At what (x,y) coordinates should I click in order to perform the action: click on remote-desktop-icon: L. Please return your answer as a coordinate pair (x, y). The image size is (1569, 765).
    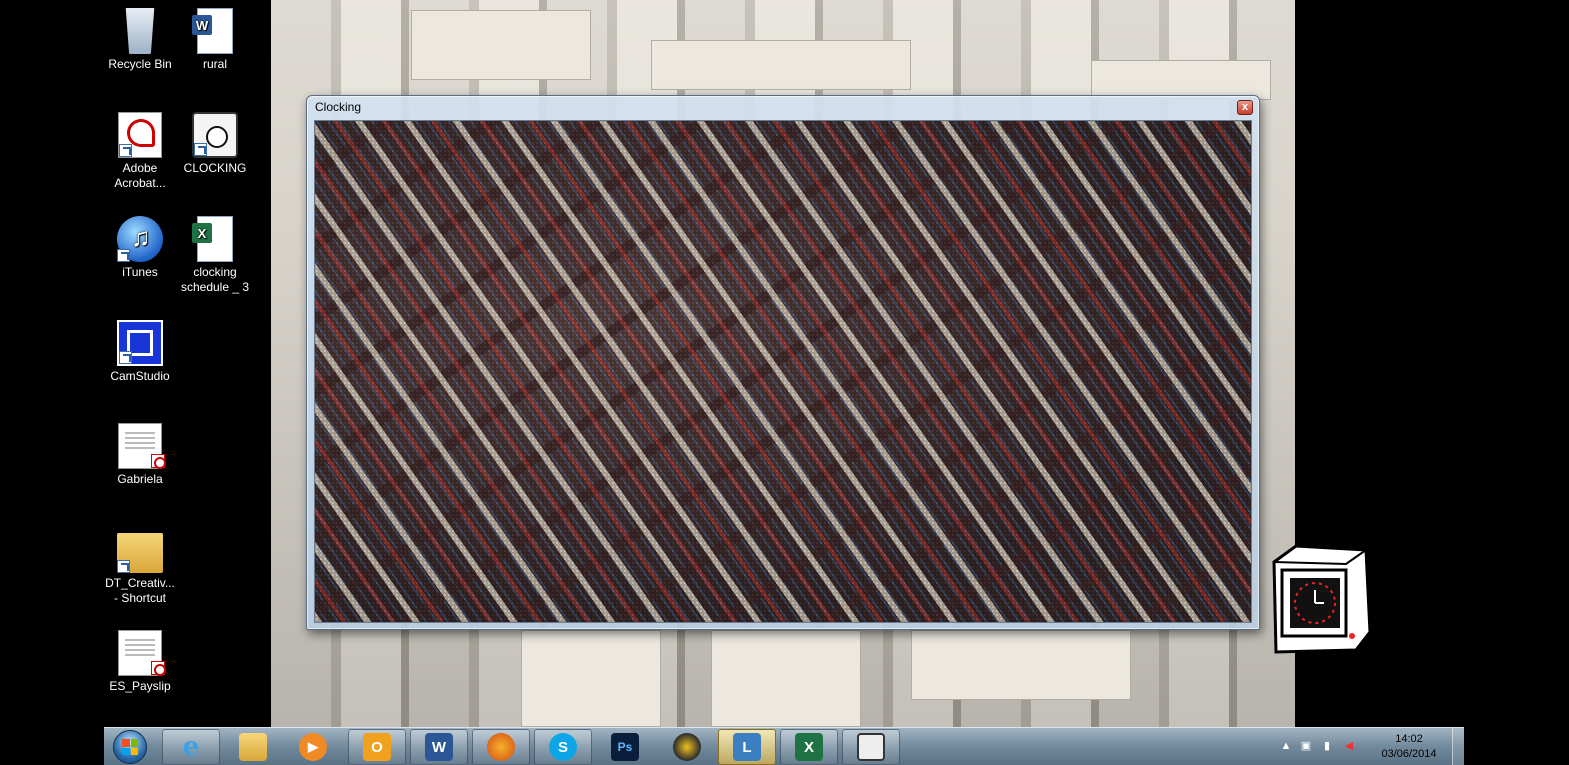
    Looking at the image, I should click on (747, 747).